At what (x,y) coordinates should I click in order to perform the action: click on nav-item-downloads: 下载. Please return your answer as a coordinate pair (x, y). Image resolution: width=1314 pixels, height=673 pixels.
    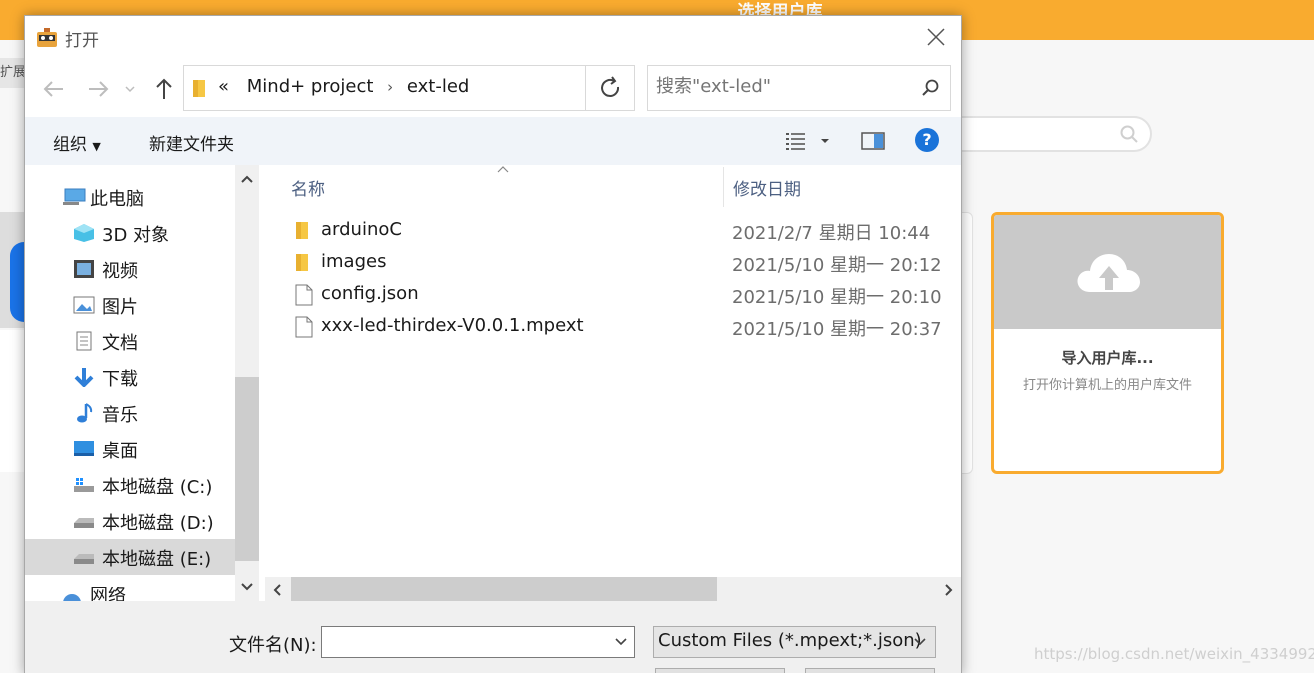
    Looking at the image, I should click on (130, 377).